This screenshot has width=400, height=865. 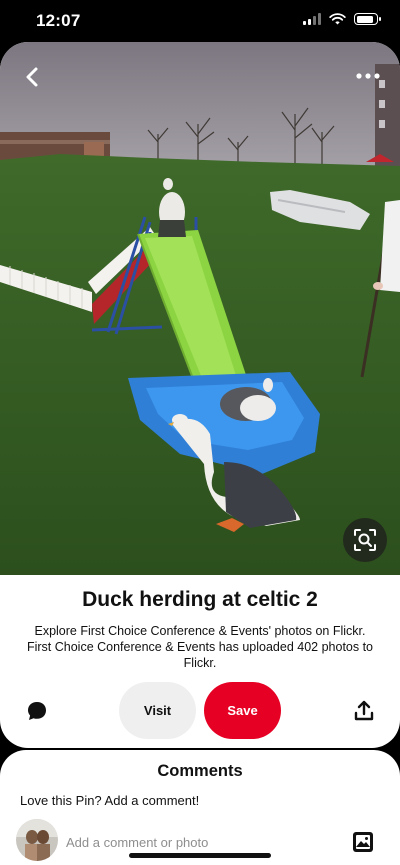 What do you see at coordinates (37, 840) in the screenshot?
I see `avatar` at bounding box center [37, 840].